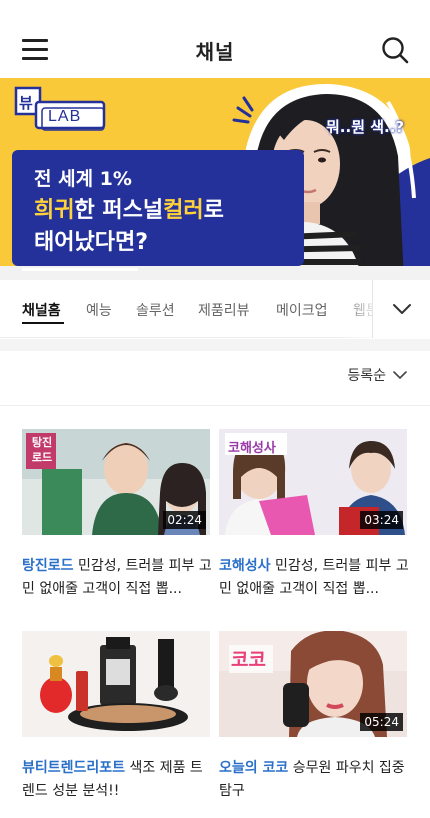 This screenshot has width=430, height=818. I want to click on banner-speech-text: 뭐..뭔 색..?, so click(365, 127).